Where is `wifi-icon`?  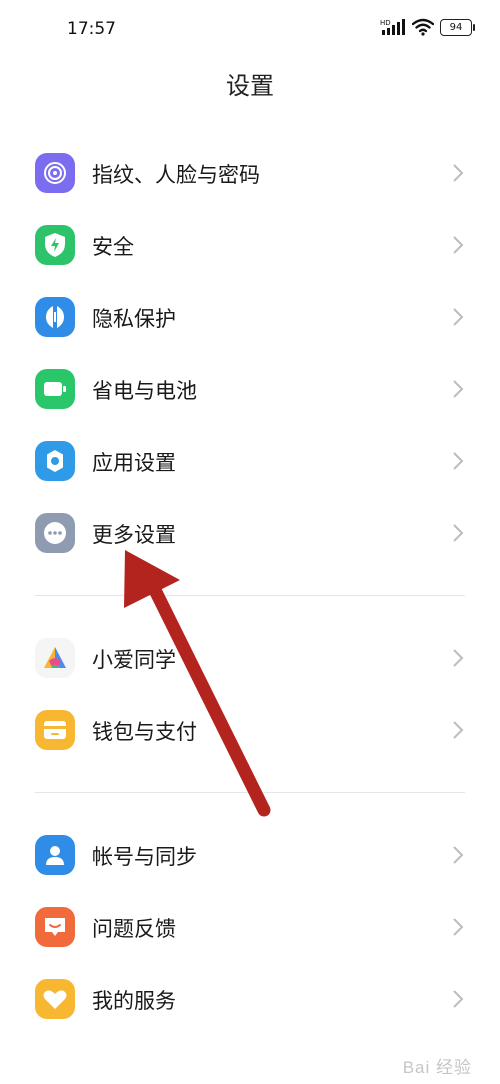 wifi-icon is located at coordinates (423, 27).